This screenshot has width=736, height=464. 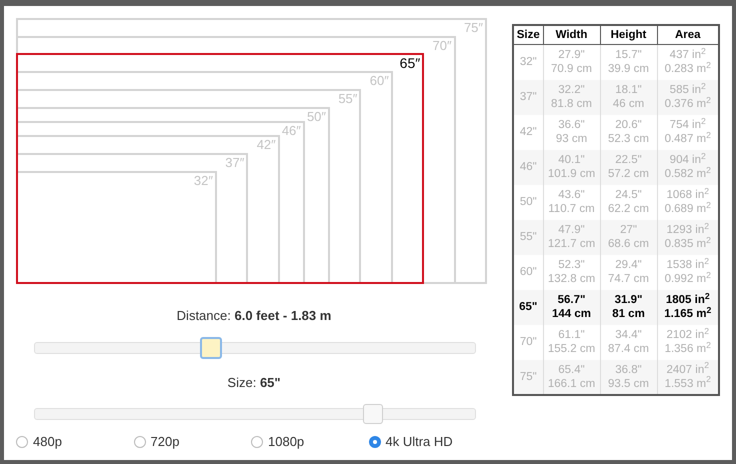 I want to click on table-cell: 27" 68.6 cm, so click(x=628, y=237).